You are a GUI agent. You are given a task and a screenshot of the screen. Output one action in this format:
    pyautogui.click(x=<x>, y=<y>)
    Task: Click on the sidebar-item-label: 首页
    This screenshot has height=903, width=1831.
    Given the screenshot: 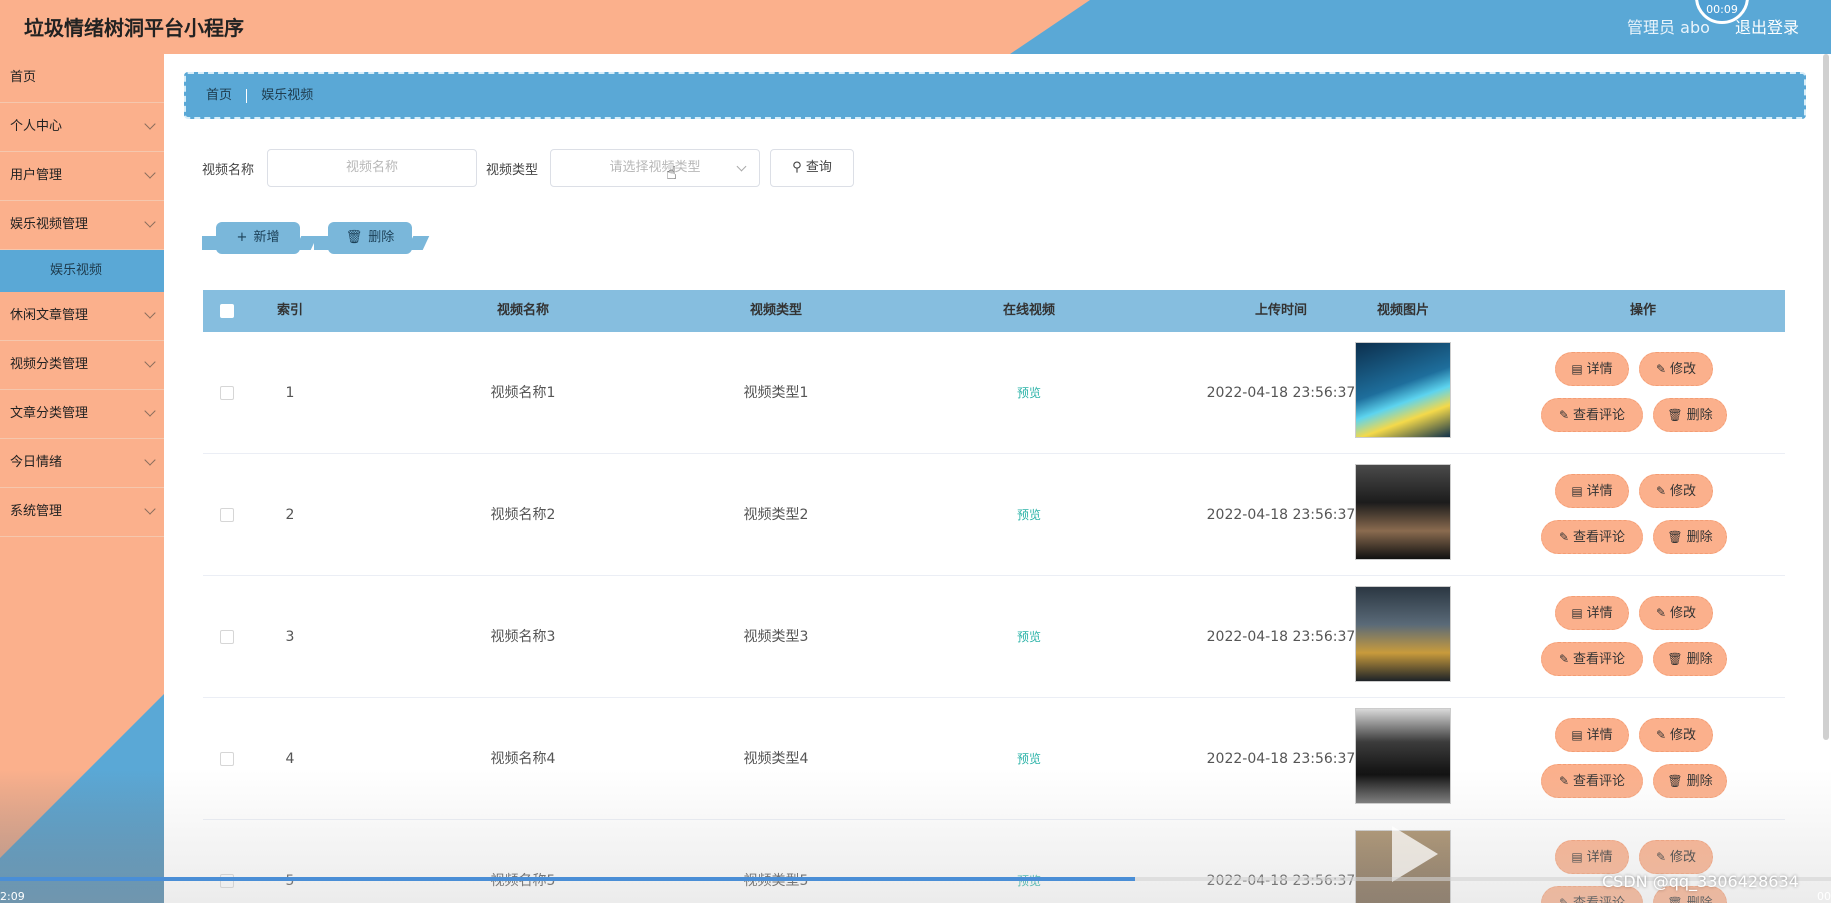 What is the action you would take?
    pyautogui.click(x=23, y=77)
    